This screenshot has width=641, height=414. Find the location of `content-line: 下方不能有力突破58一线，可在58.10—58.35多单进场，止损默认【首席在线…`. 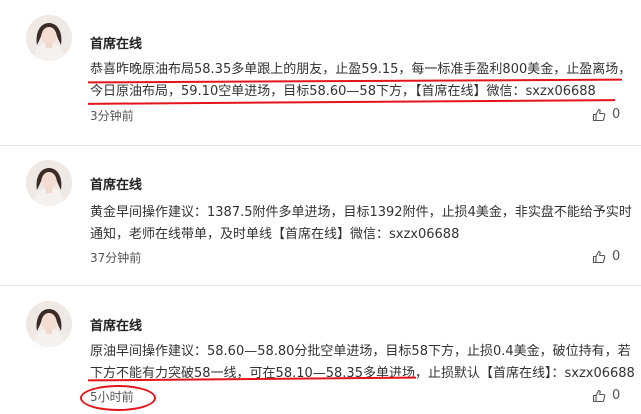

content-line: 下方不能有力突破58一线，可在58.10—58.35多单进场，止损默认【首席在线… is located at coordinates (362, 373).